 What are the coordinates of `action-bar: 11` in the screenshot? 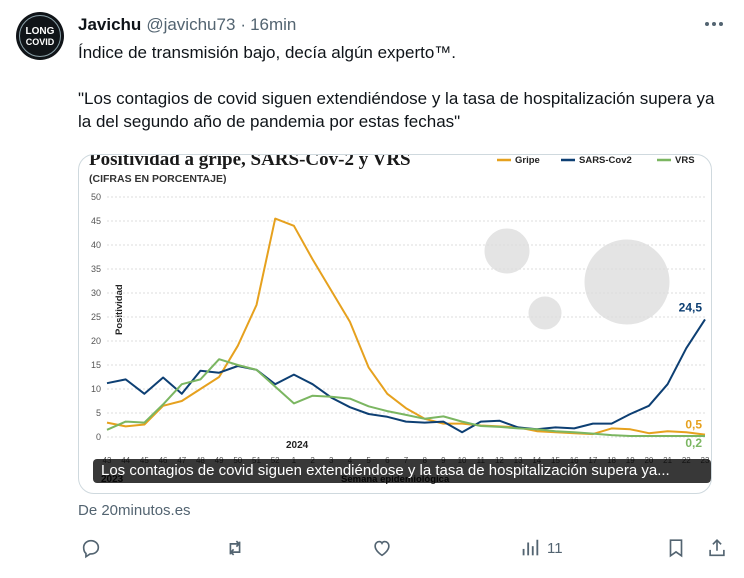 It's located at (404, 548).